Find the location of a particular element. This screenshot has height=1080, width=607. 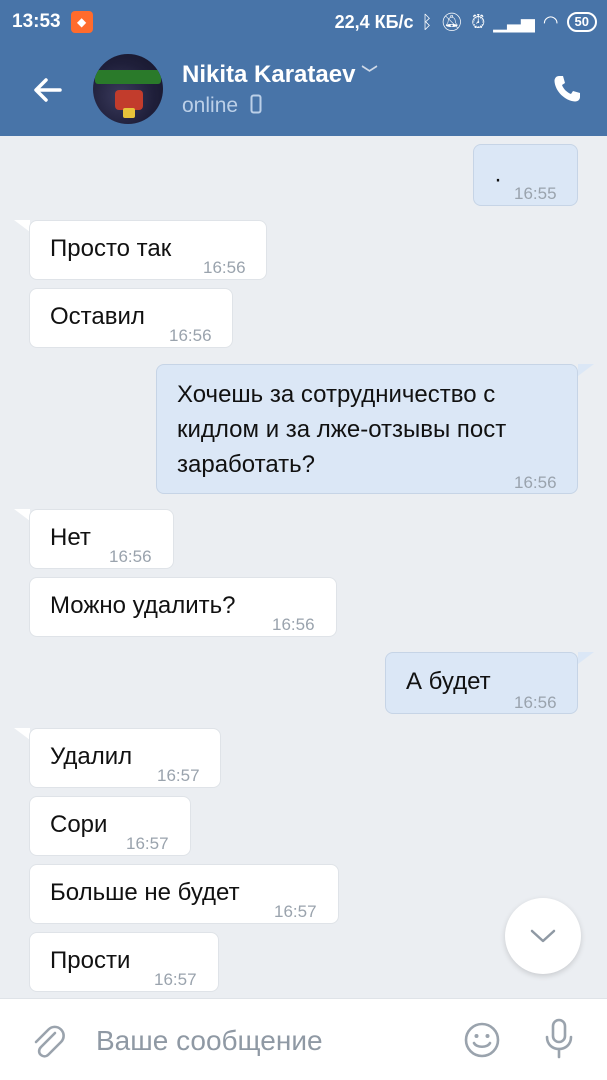

message-bubble-outgoing: А будет 16:56 is located at coordinates (481, 683).